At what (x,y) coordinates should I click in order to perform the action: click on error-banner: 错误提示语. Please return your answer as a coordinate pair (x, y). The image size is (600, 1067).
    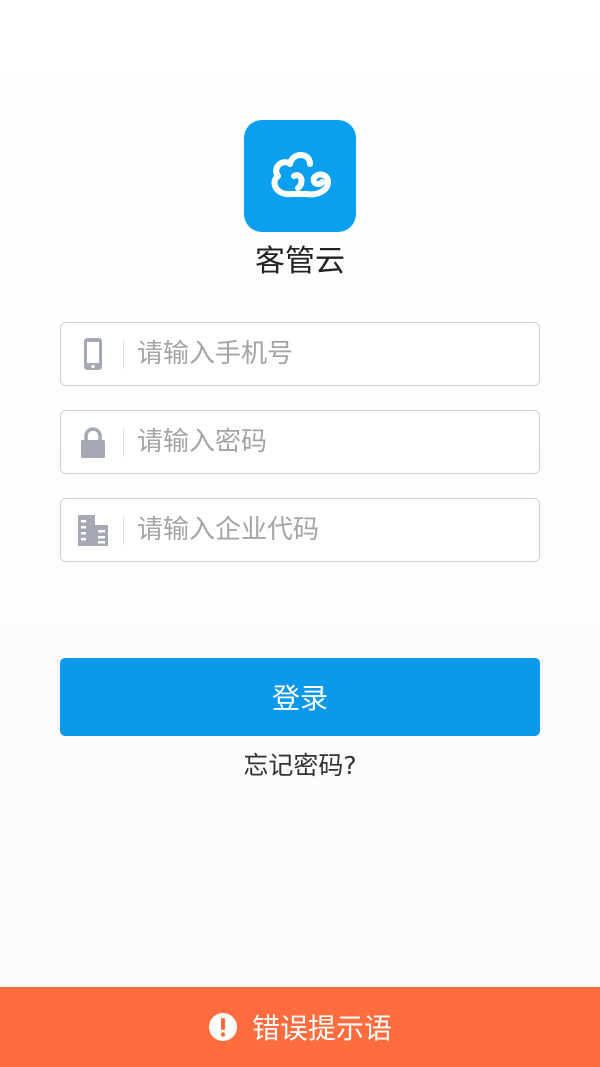
    Looking at the image, I should click on (300, 1027).